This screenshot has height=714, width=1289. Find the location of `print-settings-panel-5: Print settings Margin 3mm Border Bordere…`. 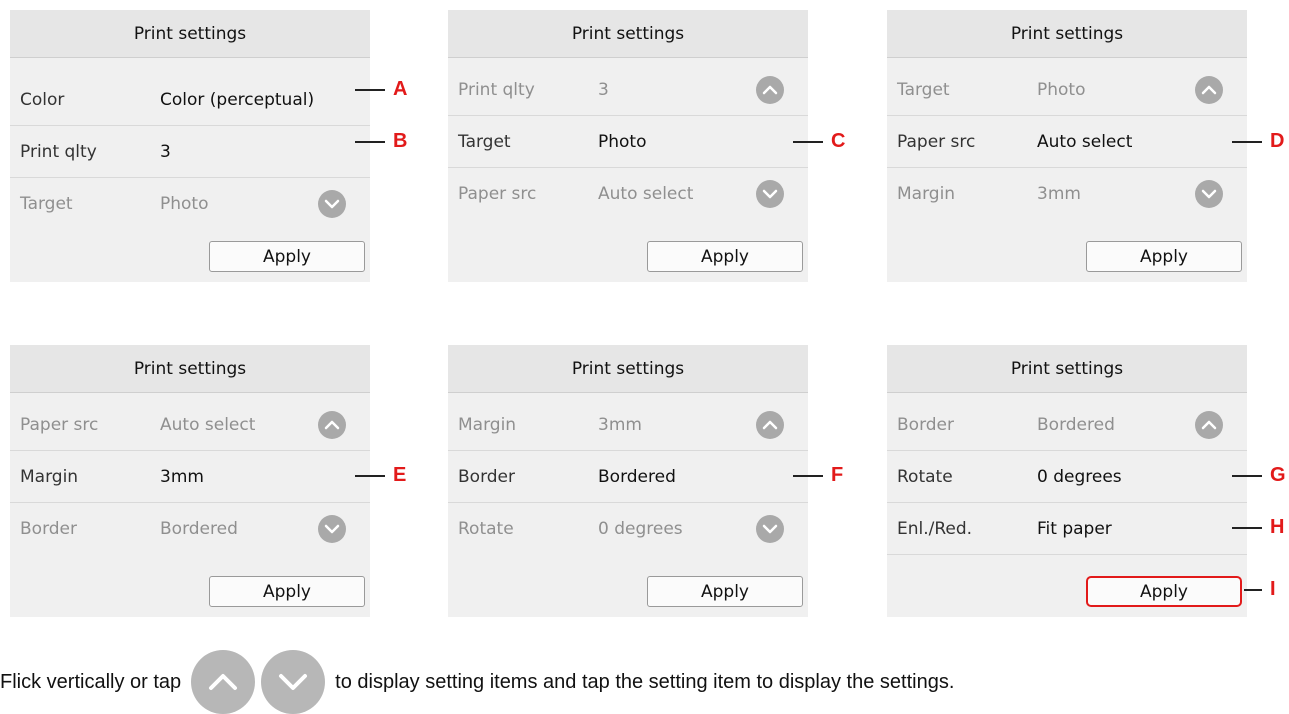

print-settings-panel-5: Print settings Margin 3mm Border Bordere… is located at coordinates (628, 481).